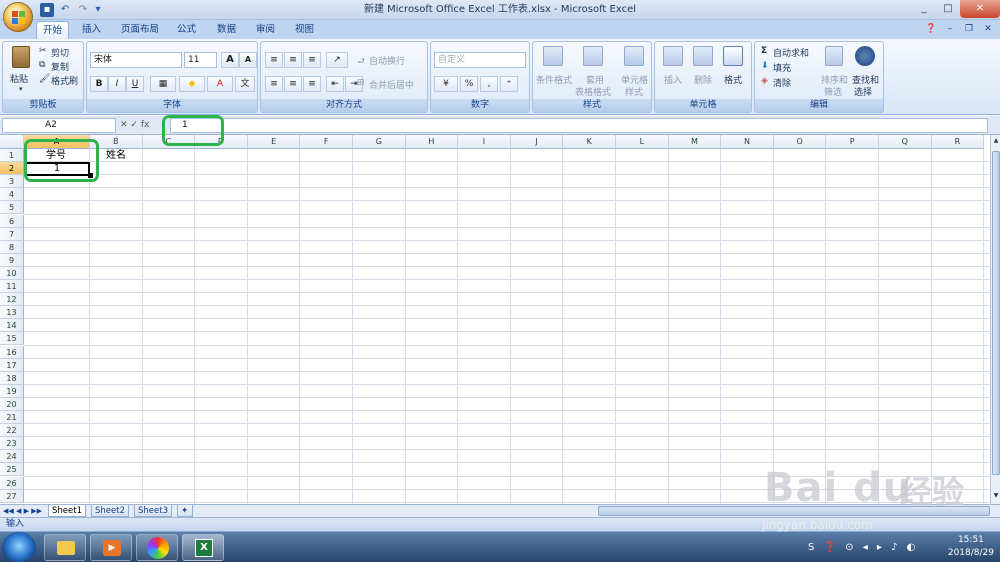 The image size is (1000, 562). What do you see at coordinates (863, 91) in the screenshot?
I see `find-label2: 选择` at bounding box center [863, 91].